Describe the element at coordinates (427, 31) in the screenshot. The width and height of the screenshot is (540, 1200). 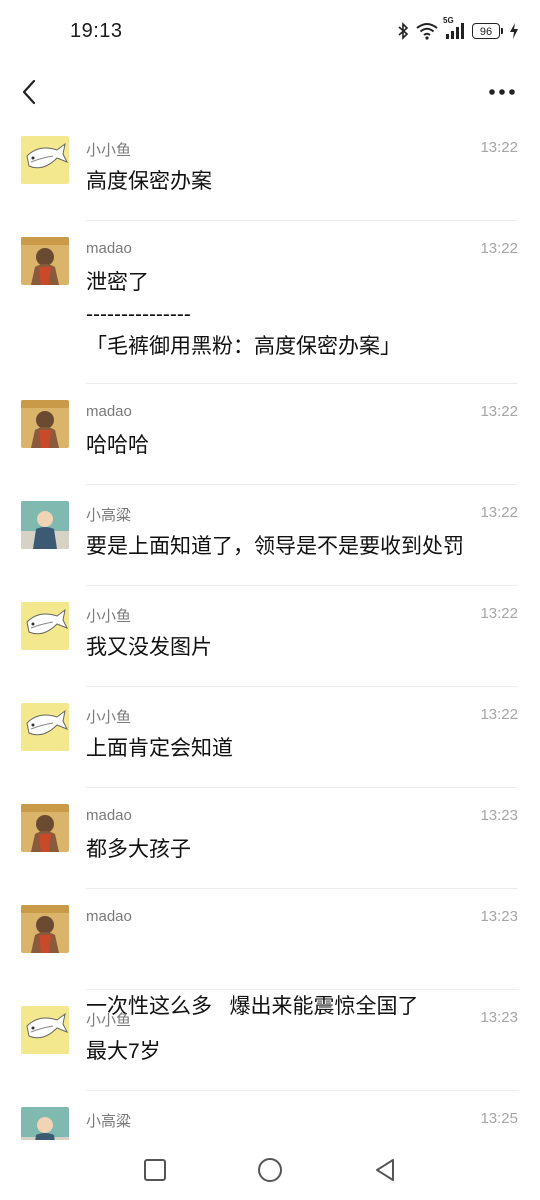
I see `wifi-icon` at that location.